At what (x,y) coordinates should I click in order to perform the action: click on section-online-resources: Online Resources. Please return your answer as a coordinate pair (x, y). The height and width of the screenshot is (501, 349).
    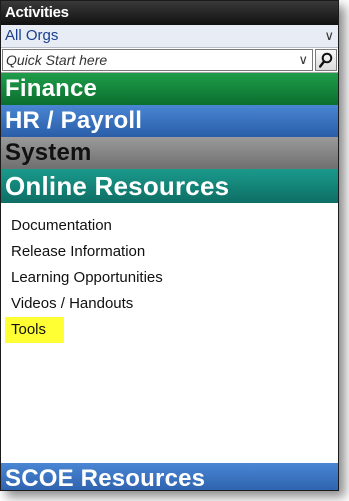
    Looking at the image, I should click on (169, 186).